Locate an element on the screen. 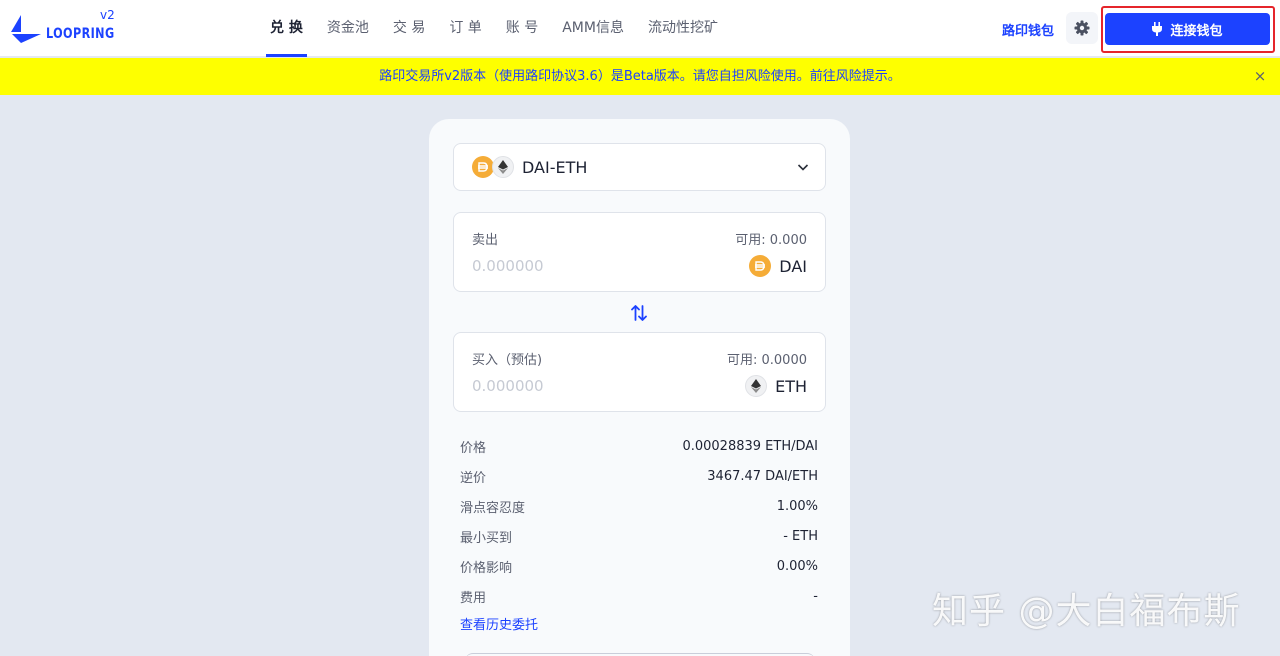  price-value: 0.00028839 ETH/DAI is located at coordinates (750, 446).